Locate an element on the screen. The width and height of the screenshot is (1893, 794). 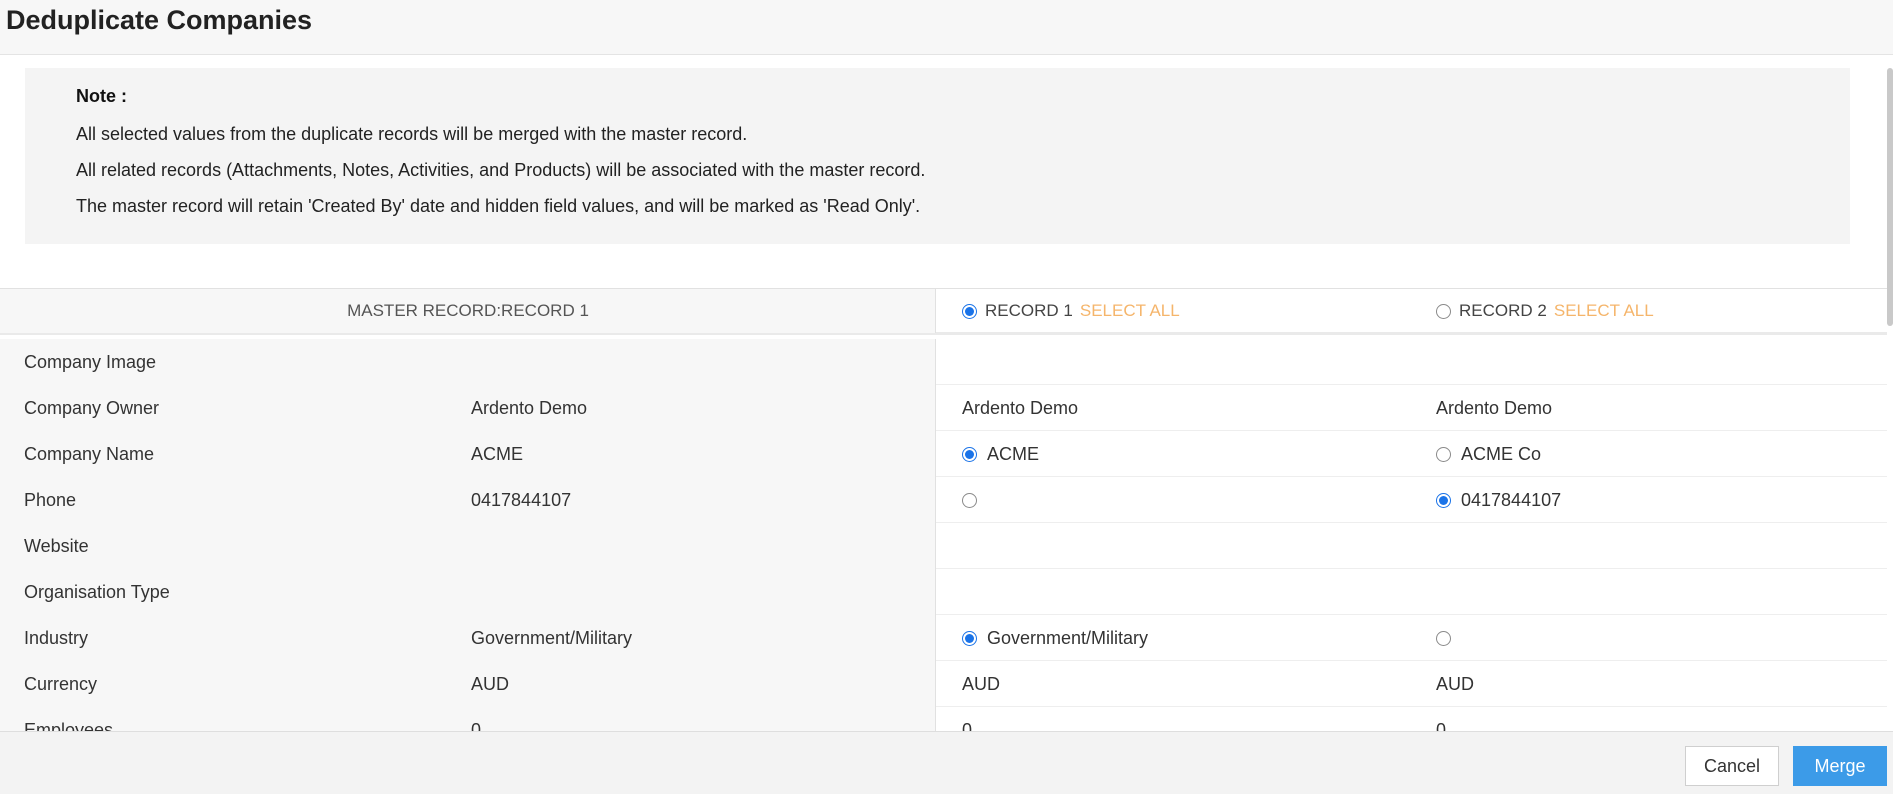
table-row: Company Name ACME ACME ACME Co is located at coordinates (943, 454).